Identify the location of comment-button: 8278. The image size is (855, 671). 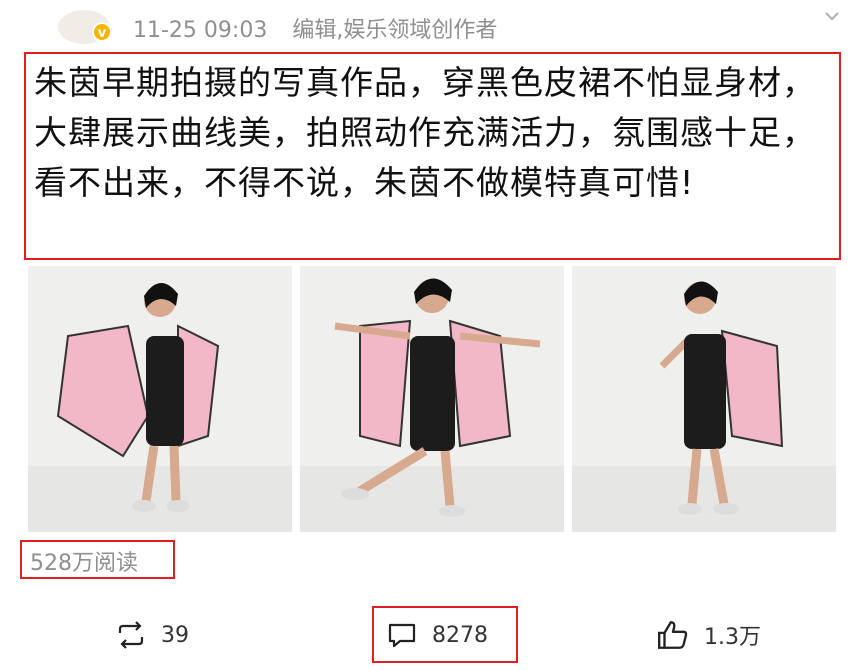
(437, 635).